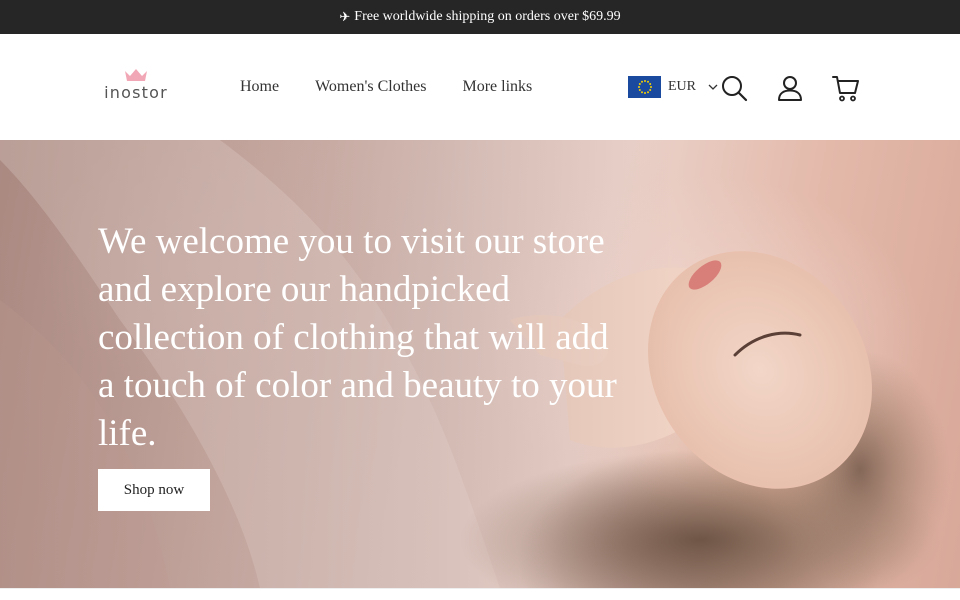  I want to click on chevron-down-icon, so click(713, 87).